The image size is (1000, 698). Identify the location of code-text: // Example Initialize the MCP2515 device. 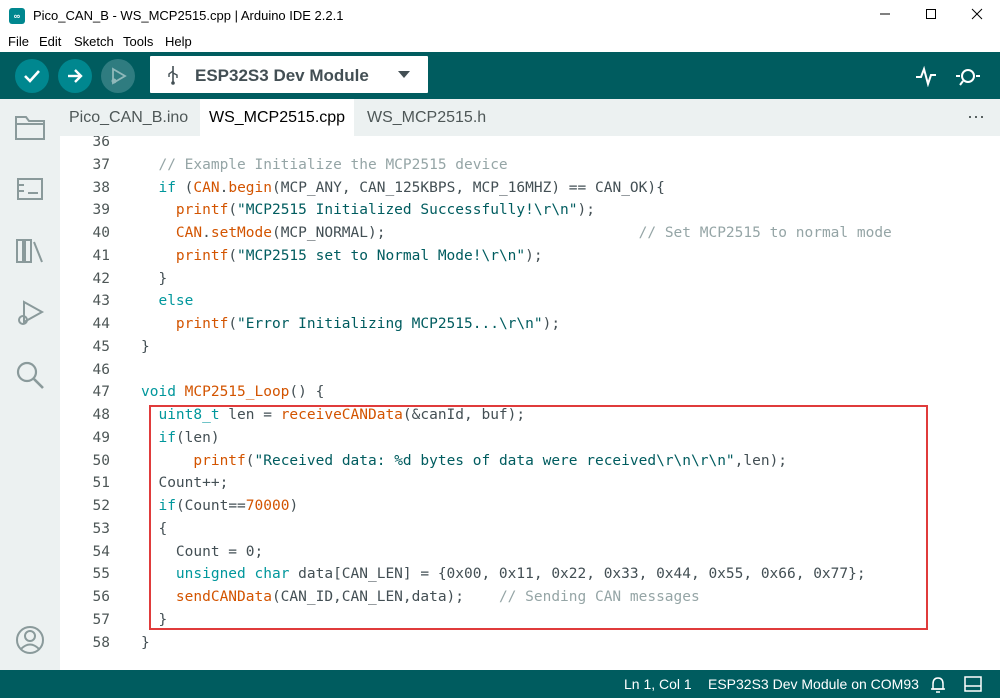
(324, 165).